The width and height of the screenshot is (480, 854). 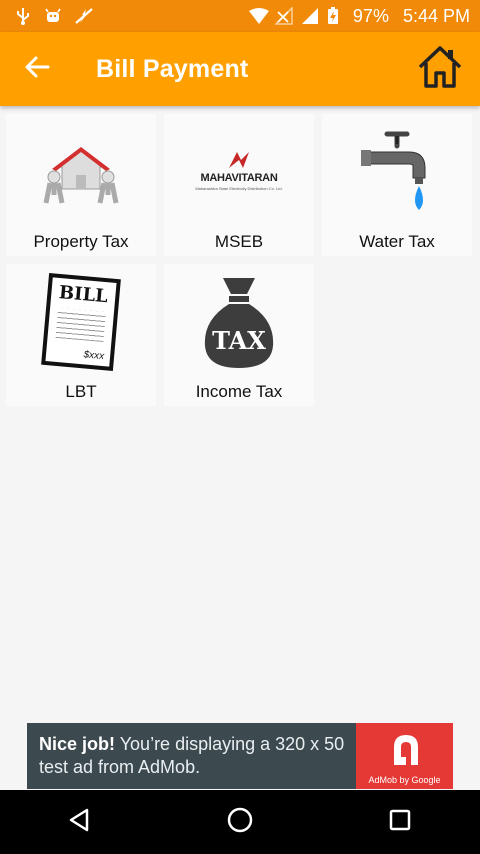 I want to click on tile-label: MSEB, so click(x=239, y=241).